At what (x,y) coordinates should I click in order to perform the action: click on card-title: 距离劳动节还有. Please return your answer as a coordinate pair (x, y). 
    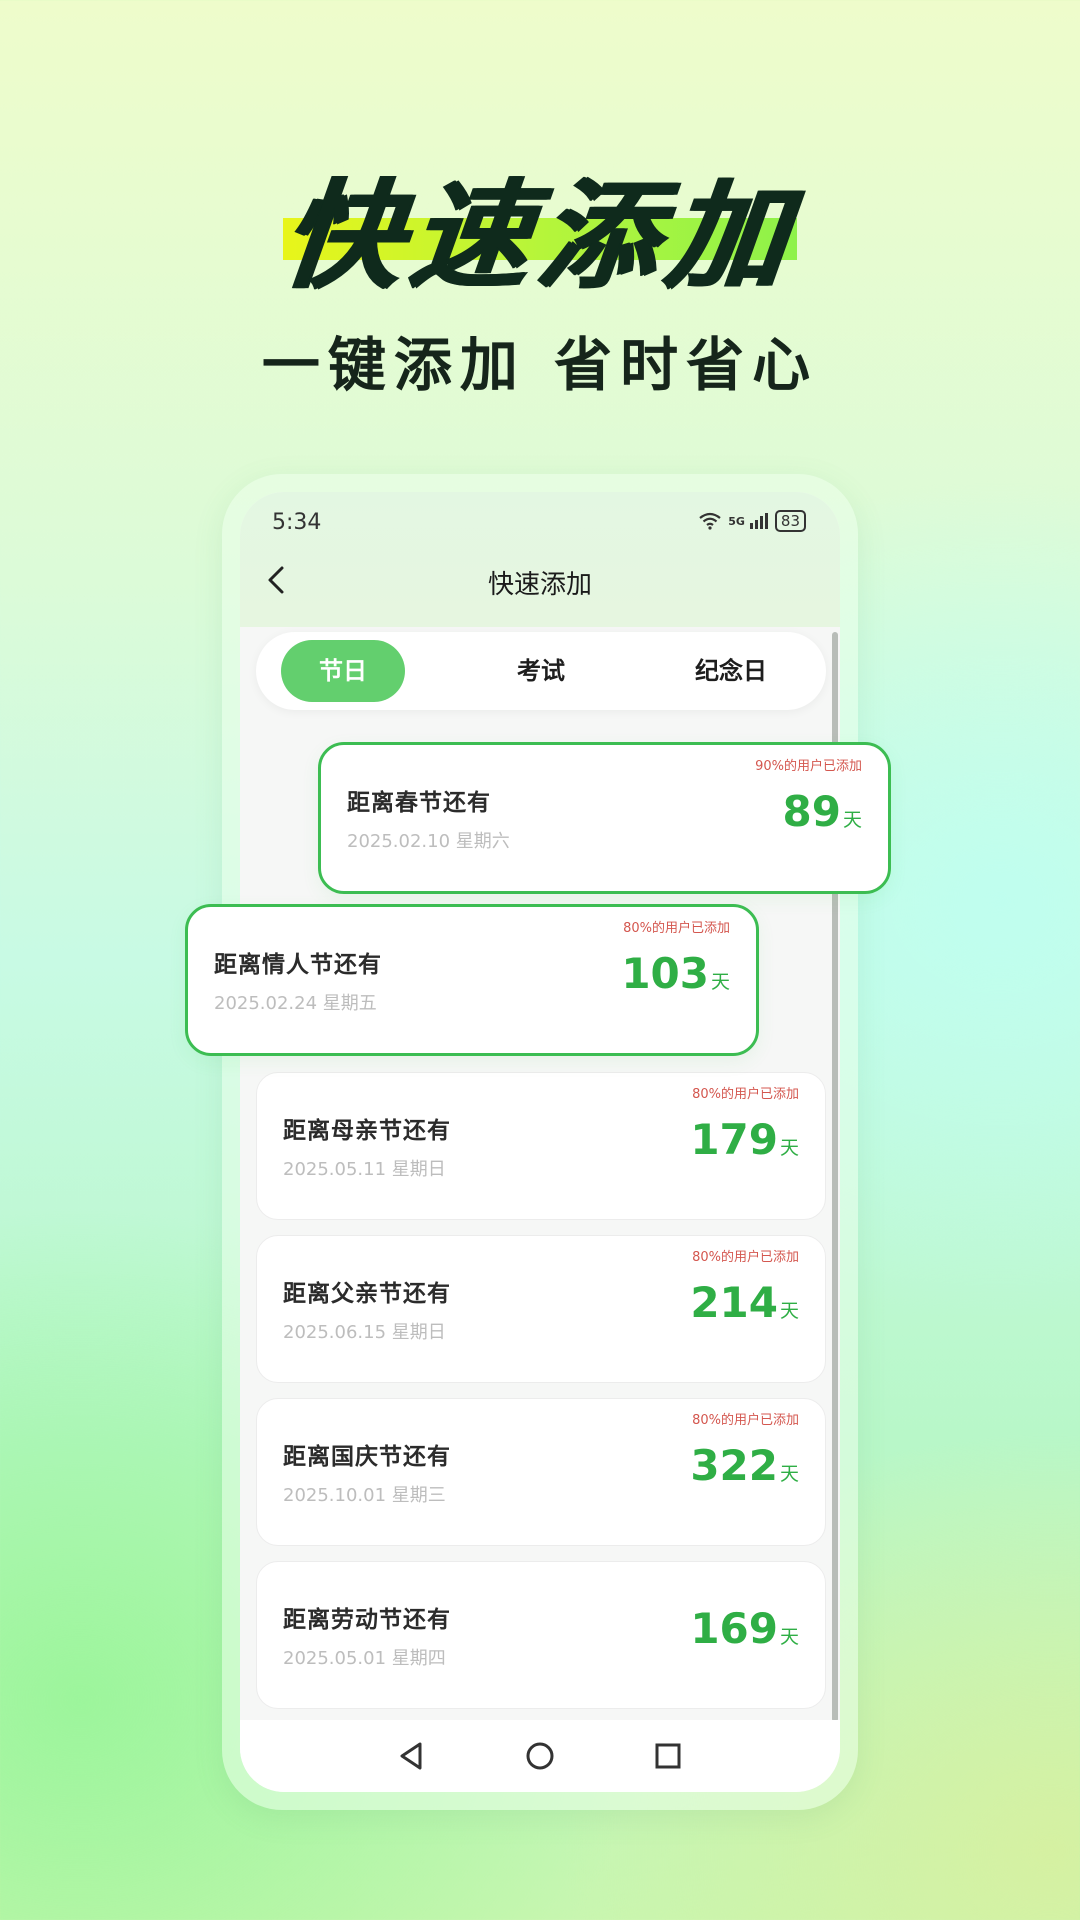
    Looking at the image, I should click on (367, 1620).